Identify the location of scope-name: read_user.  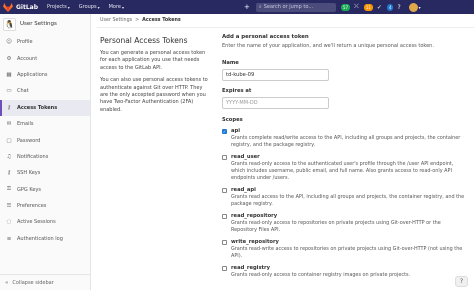
(349, 157).